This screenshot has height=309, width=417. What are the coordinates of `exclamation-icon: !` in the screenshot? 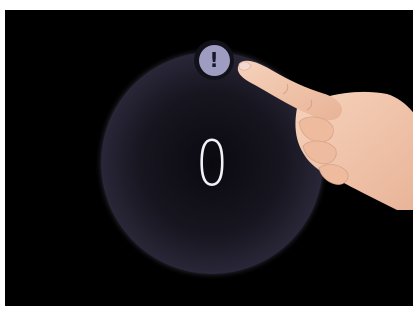 It's located at (214, 60).